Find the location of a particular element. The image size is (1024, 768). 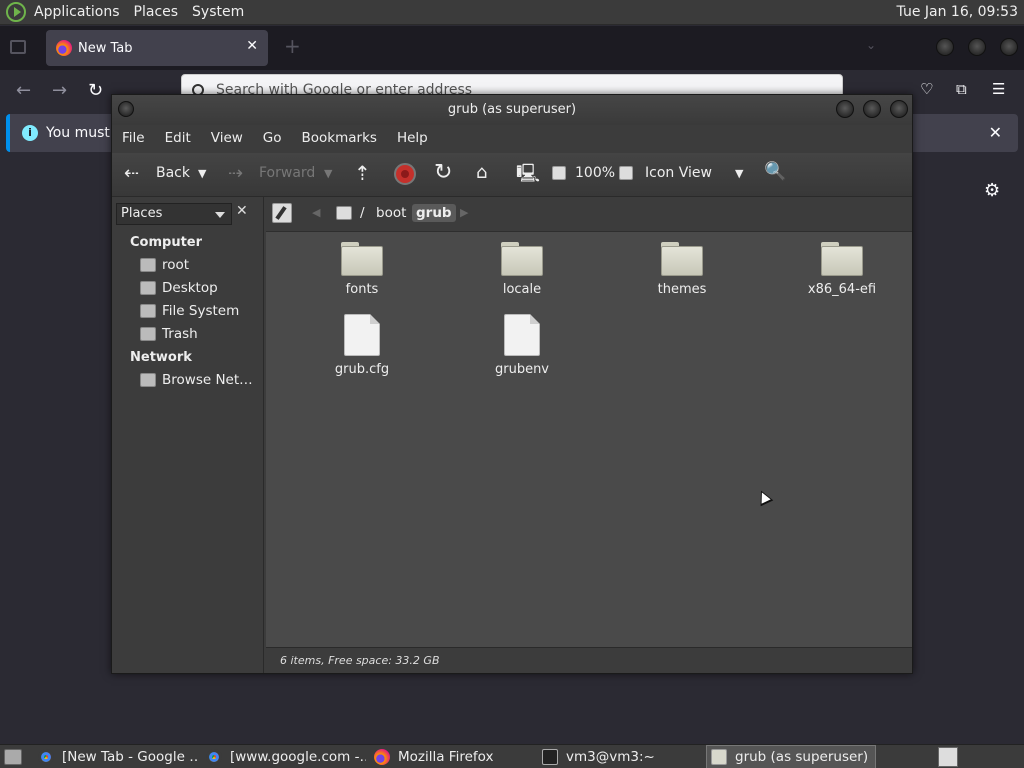

stop-icon is located at coordinates (405, 174).